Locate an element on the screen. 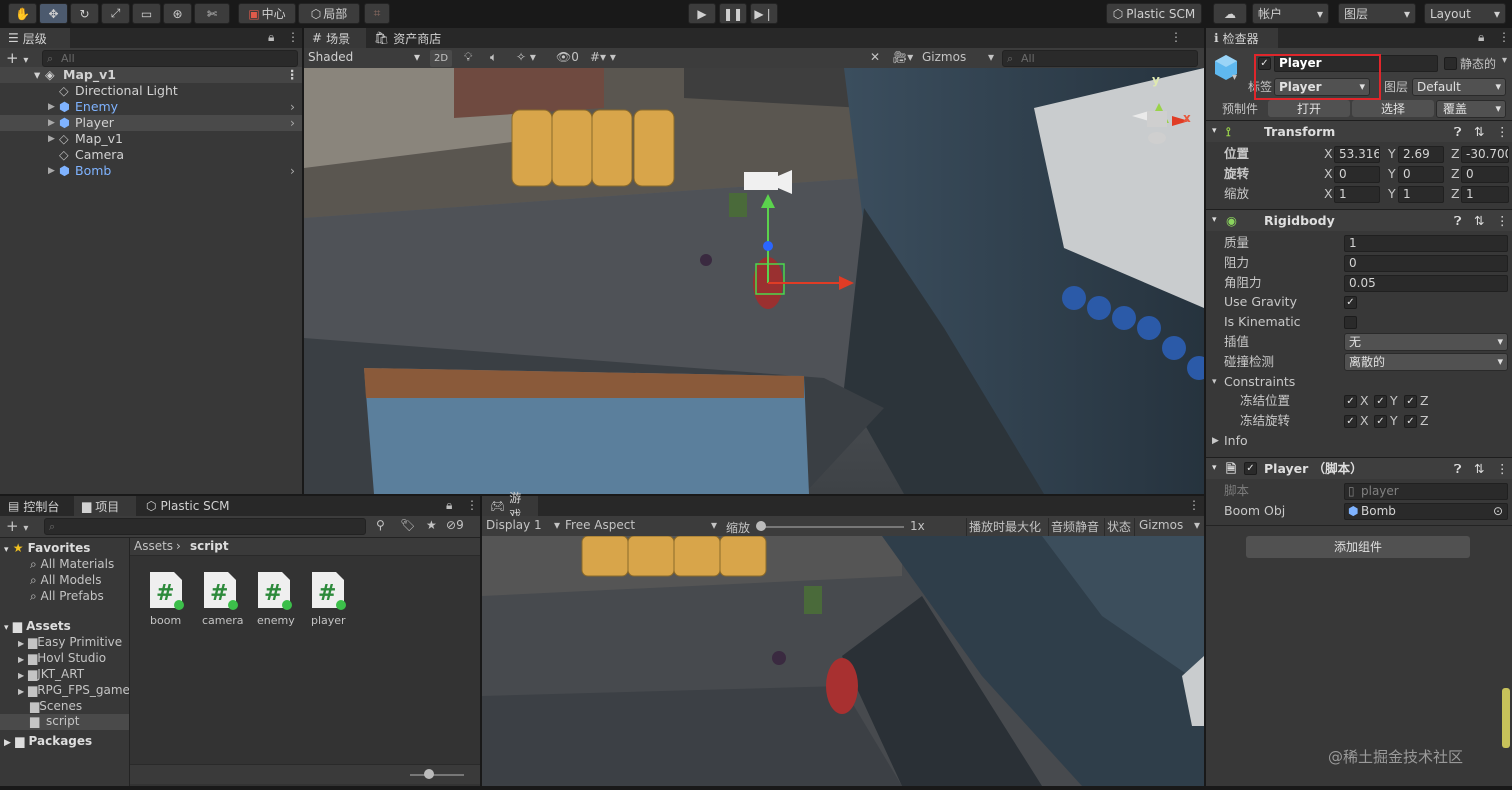  hidden-packages-icon: ⊘9 is located at coordinates (455, 525).